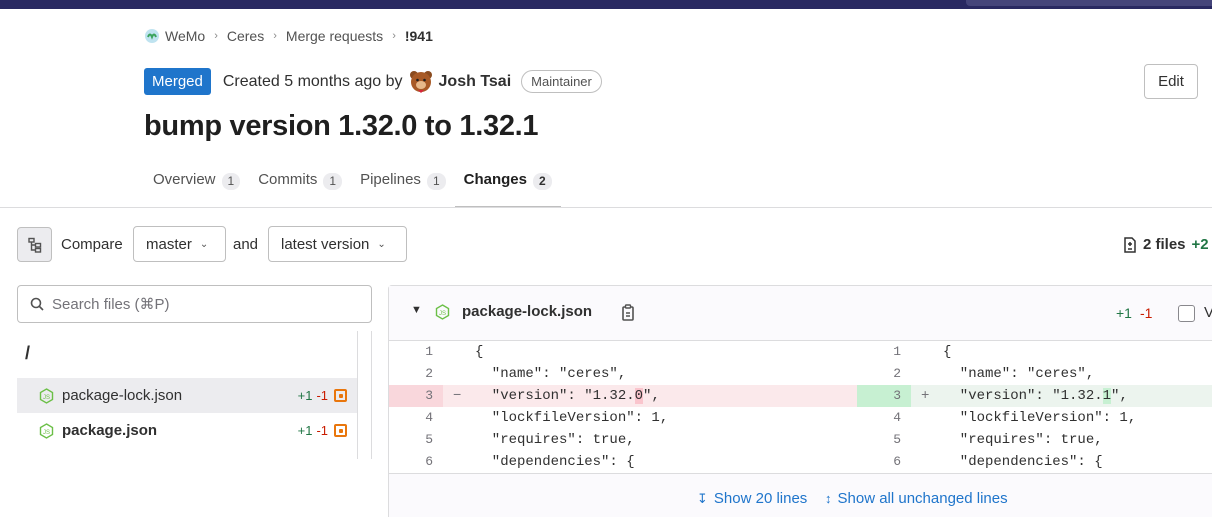 Image resolution: width=1212 pixels, height=517 pixels. I want to click on old-line-number: 1, so click(411, 352).